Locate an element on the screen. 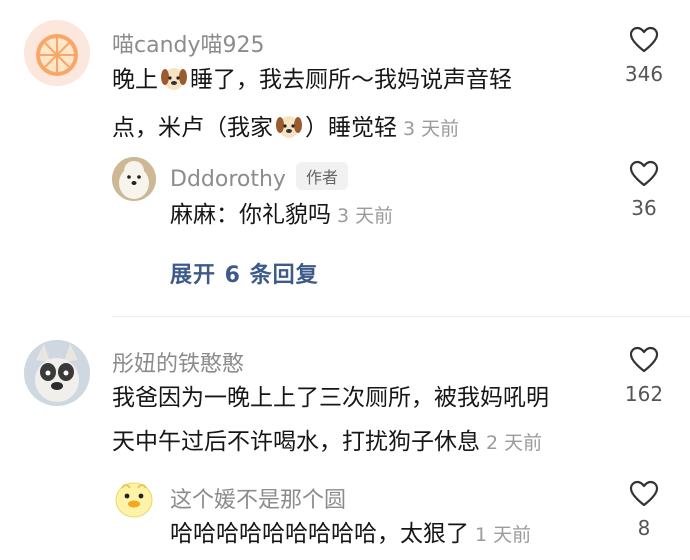 This screenshot has height=560, width=690. expand-replies-link: 展开 6 条回复 is located at coordinates (244, 273).